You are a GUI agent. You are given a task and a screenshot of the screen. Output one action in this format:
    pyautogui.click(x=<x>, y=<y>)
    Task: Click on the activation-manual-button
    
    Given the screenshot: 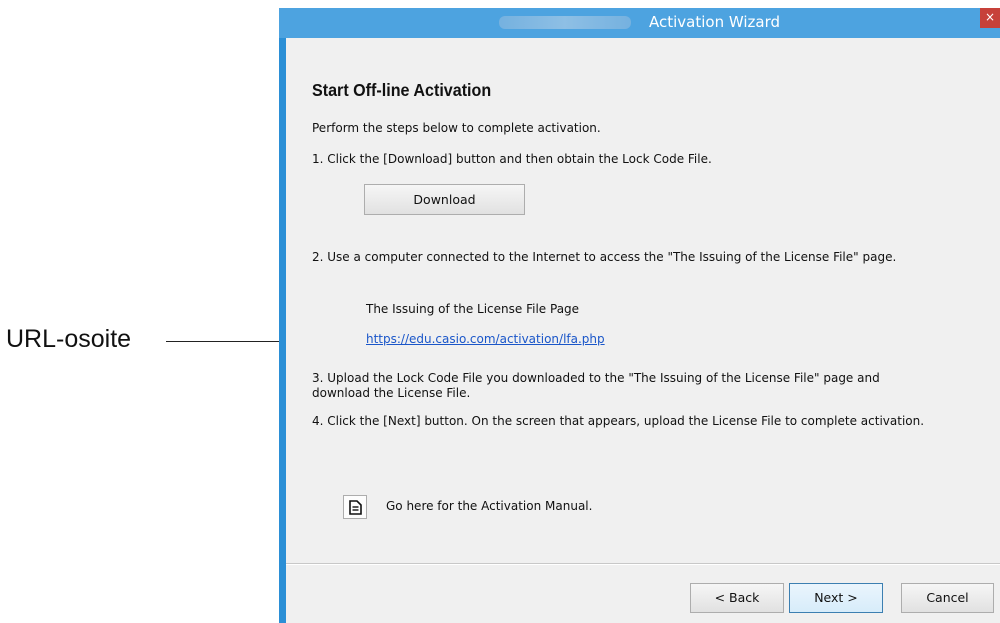 What is the action you would take?
    pyautogui.click(x=355, y=507)
    